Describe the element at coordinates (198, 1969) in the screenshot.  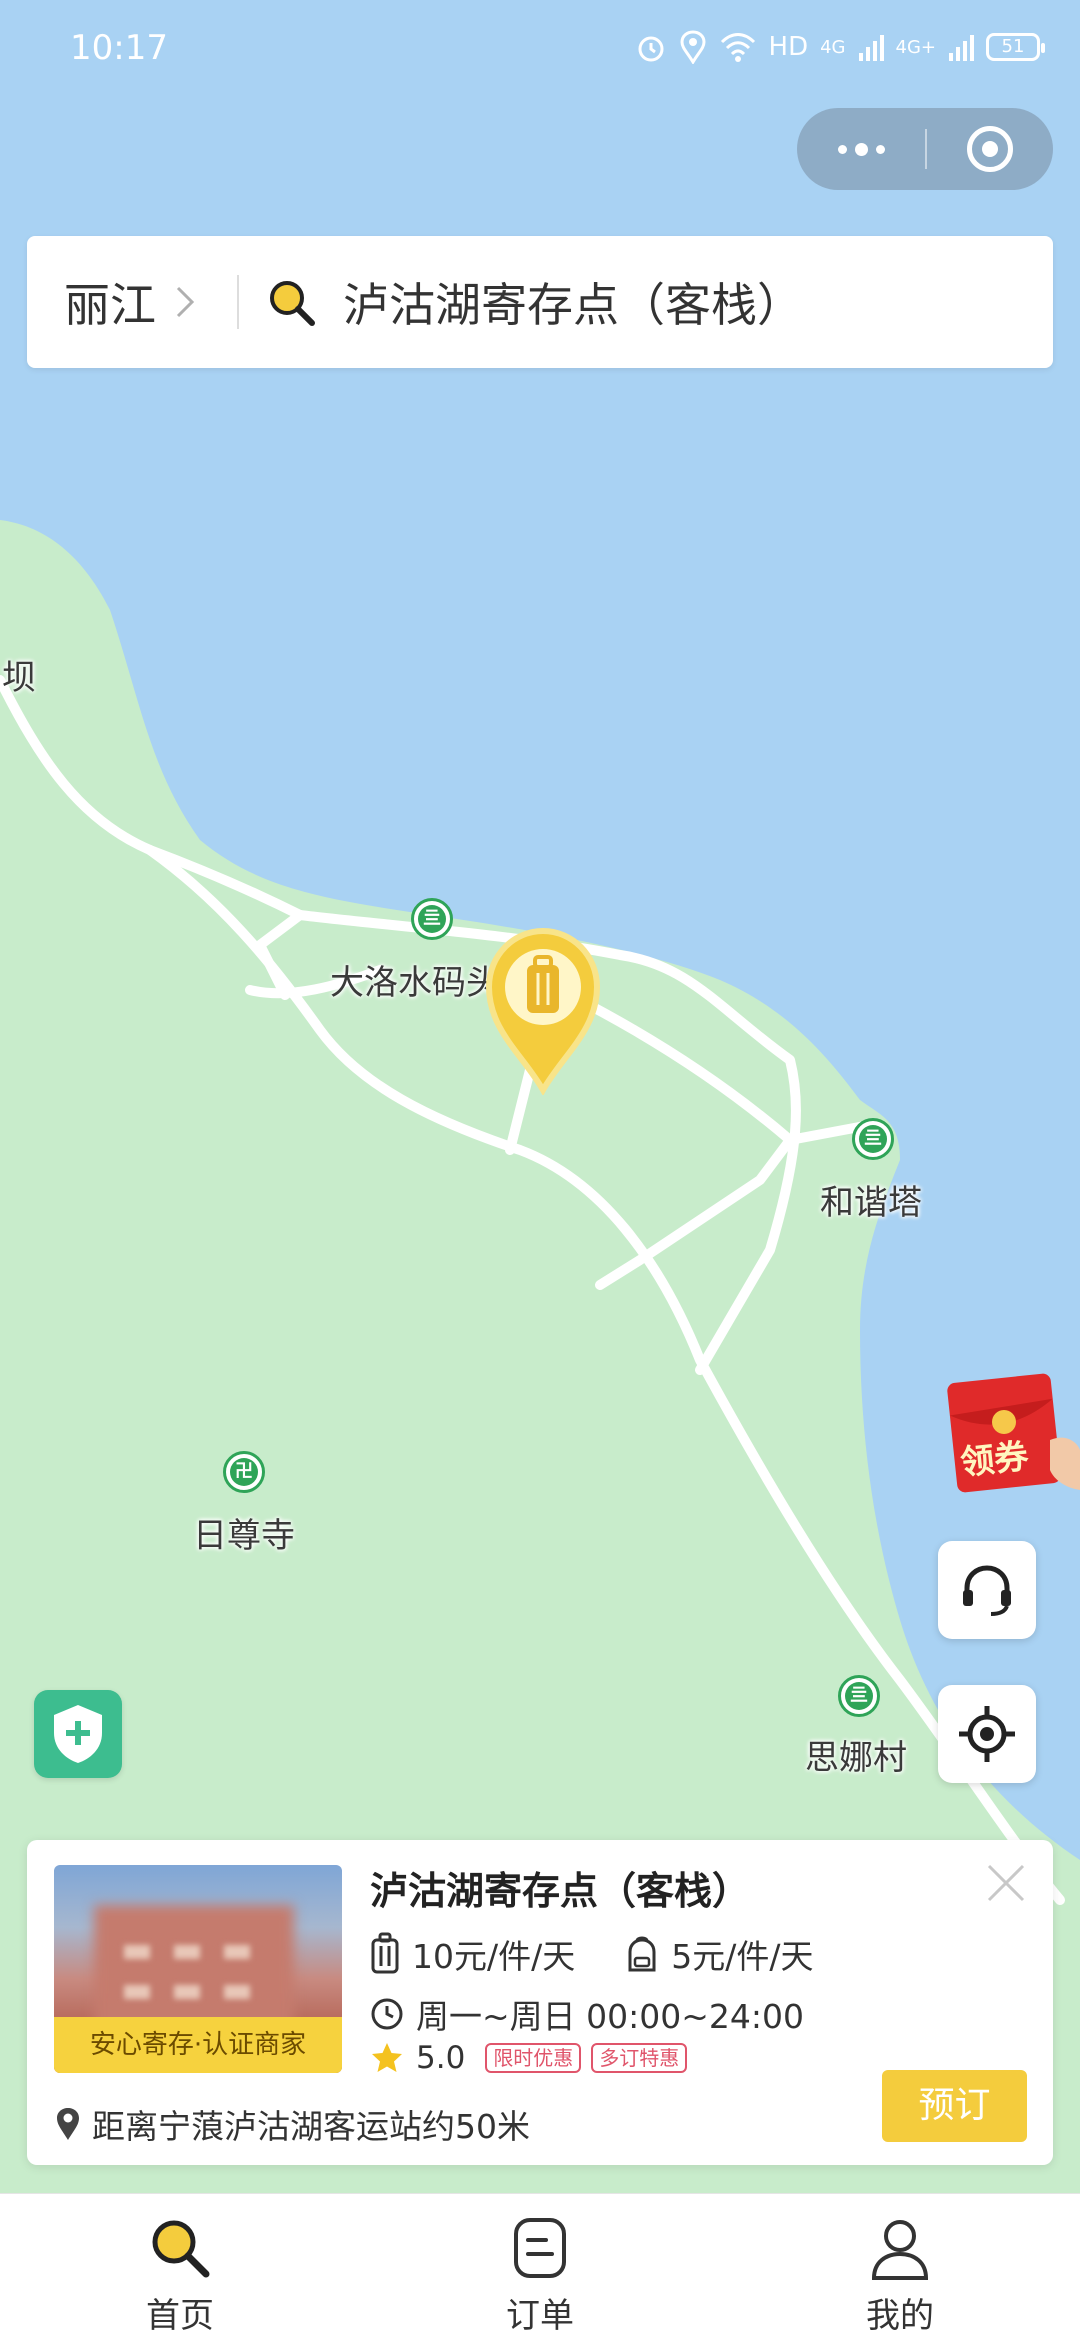
I see `store-photo: 安心寄存·认证商家` at that location.